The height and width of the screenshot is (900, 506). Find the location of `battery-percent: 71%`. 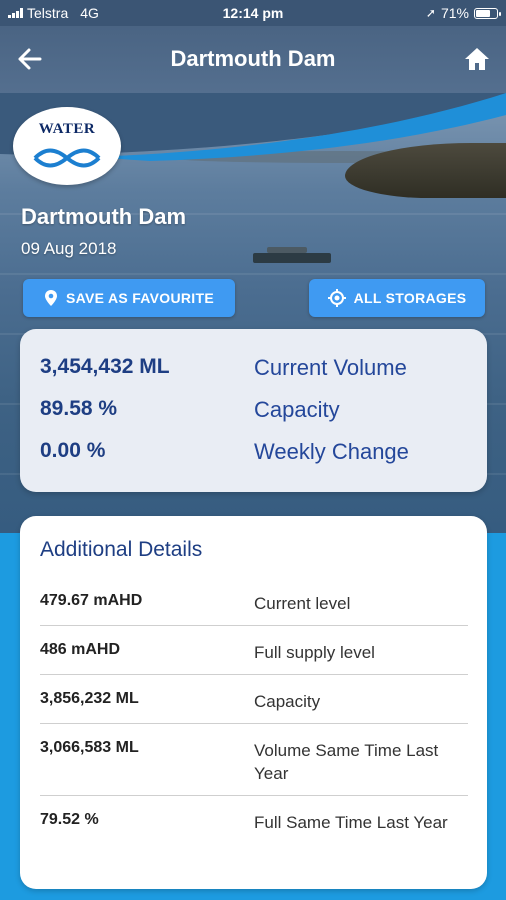

battery-percent: 71% is located at coordinates (454, 13).